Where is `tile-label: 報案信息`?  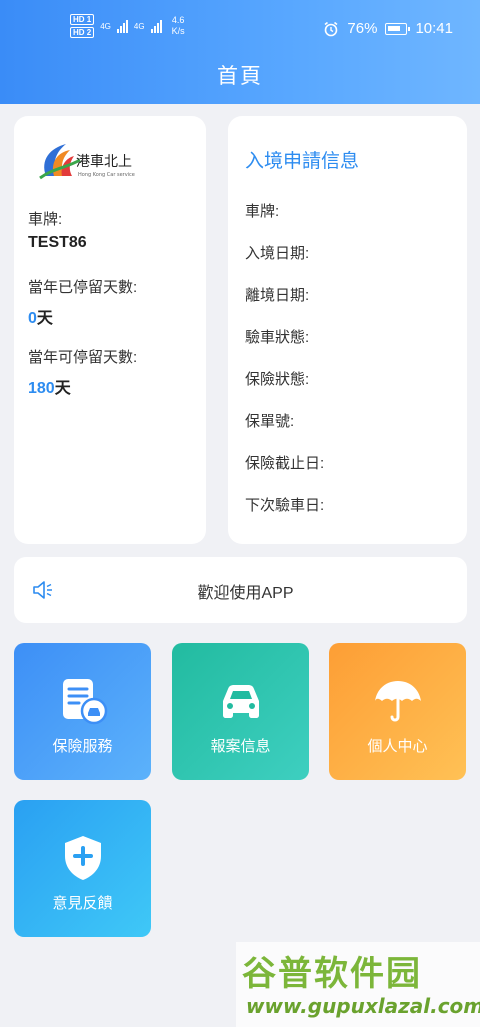 tile-label: 報案信息 is located at coordinates (240, 746).